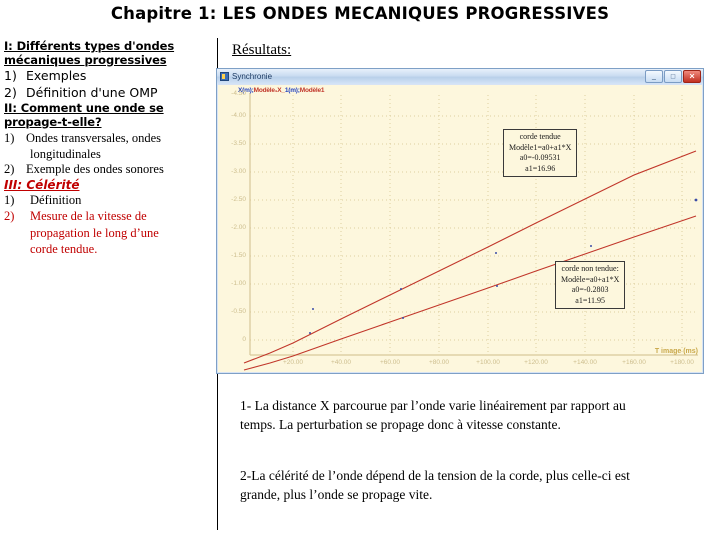 The width and height of the screenshot is (720, 540). Describe the element at coordinates (238, 199) in the screenshot. I see `y-axis-tick: -2.50` at that location.